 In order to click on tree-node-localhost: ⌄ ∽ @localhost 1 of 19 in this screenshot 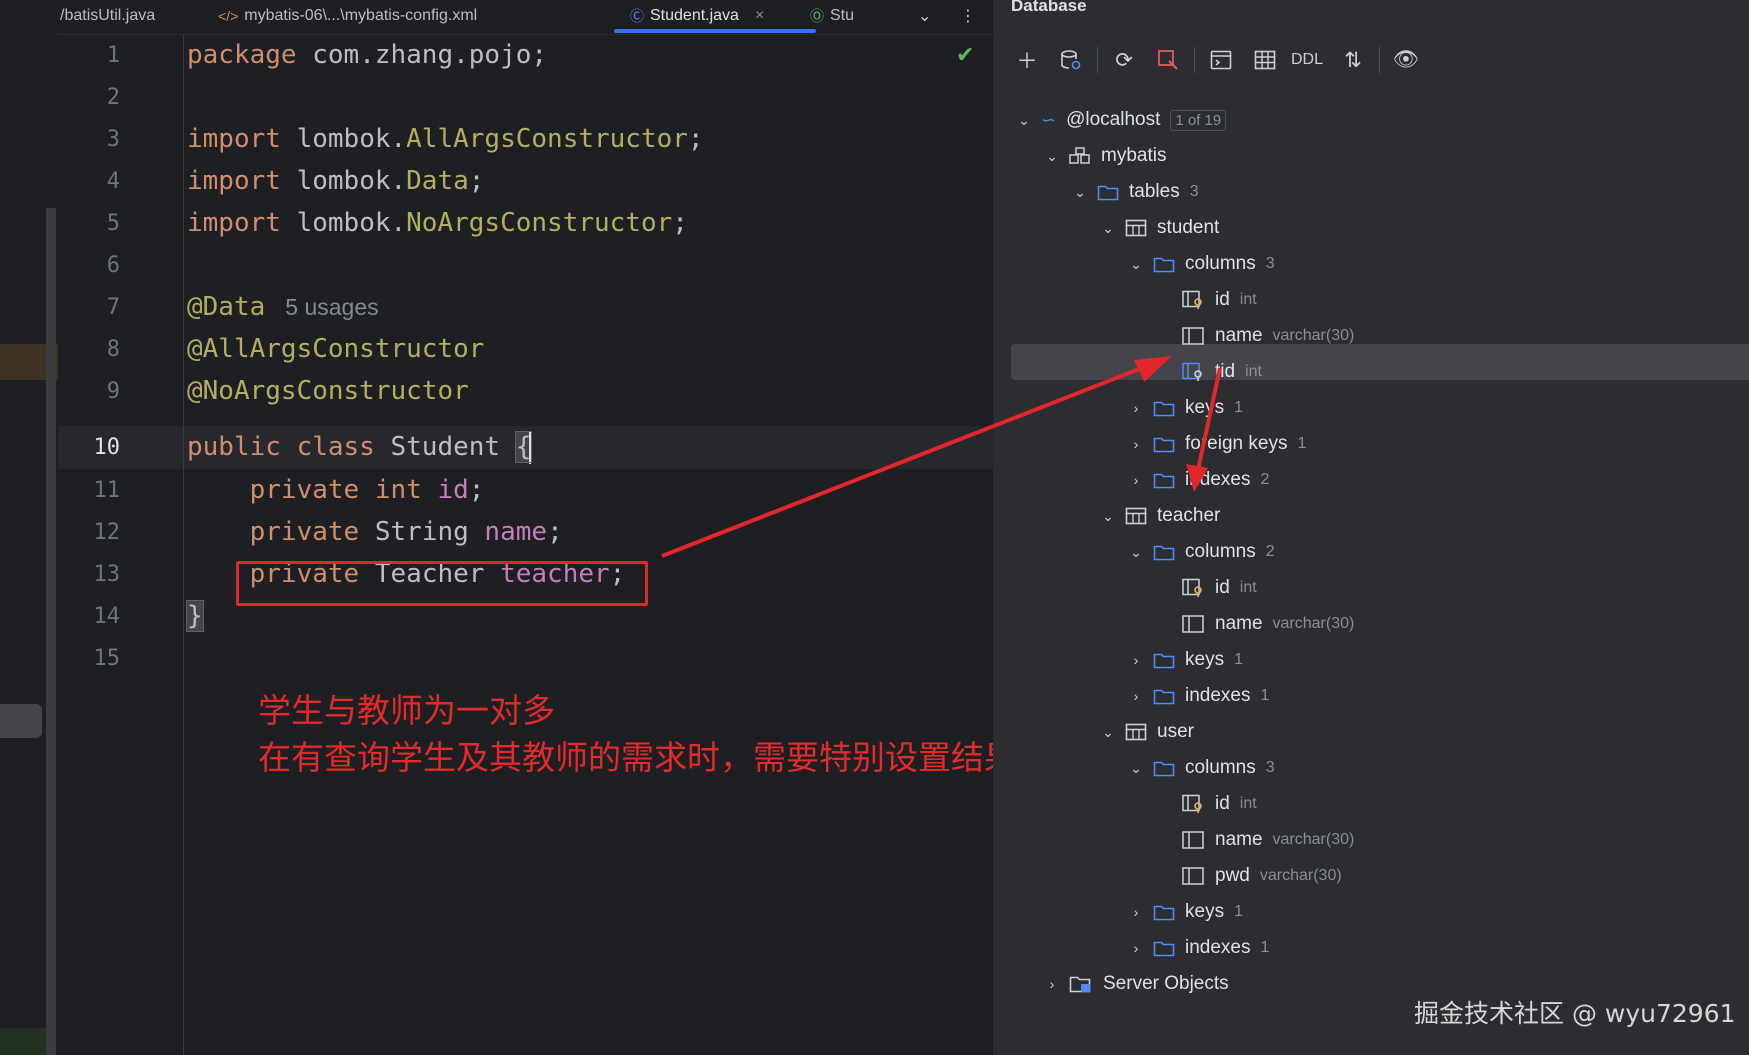, I will do `click(1120, 120)`.